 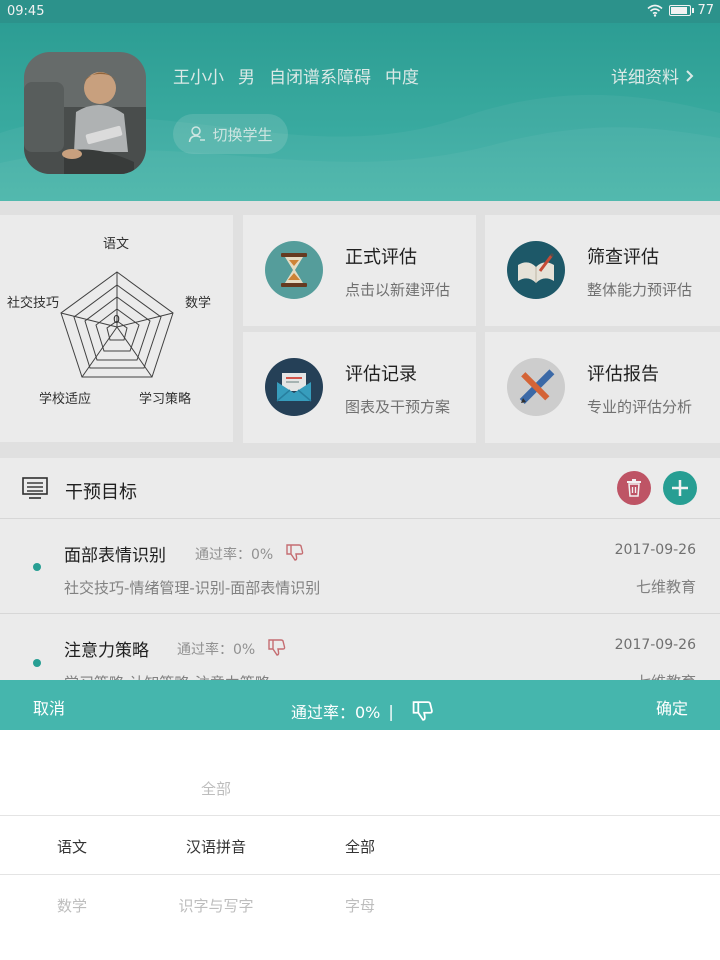 What do you see at coordinates (359, 387) in the screenshot?
I see `assessment-records-card: 评估记录 图表及干预方案` at bounding box center [359, 387].